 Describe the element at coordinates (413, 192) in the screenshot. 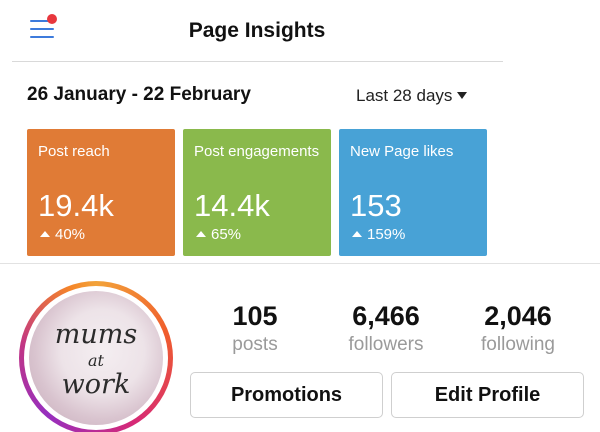

I see `new-page-likes-tile: New Page likes 153 159%` at that location.